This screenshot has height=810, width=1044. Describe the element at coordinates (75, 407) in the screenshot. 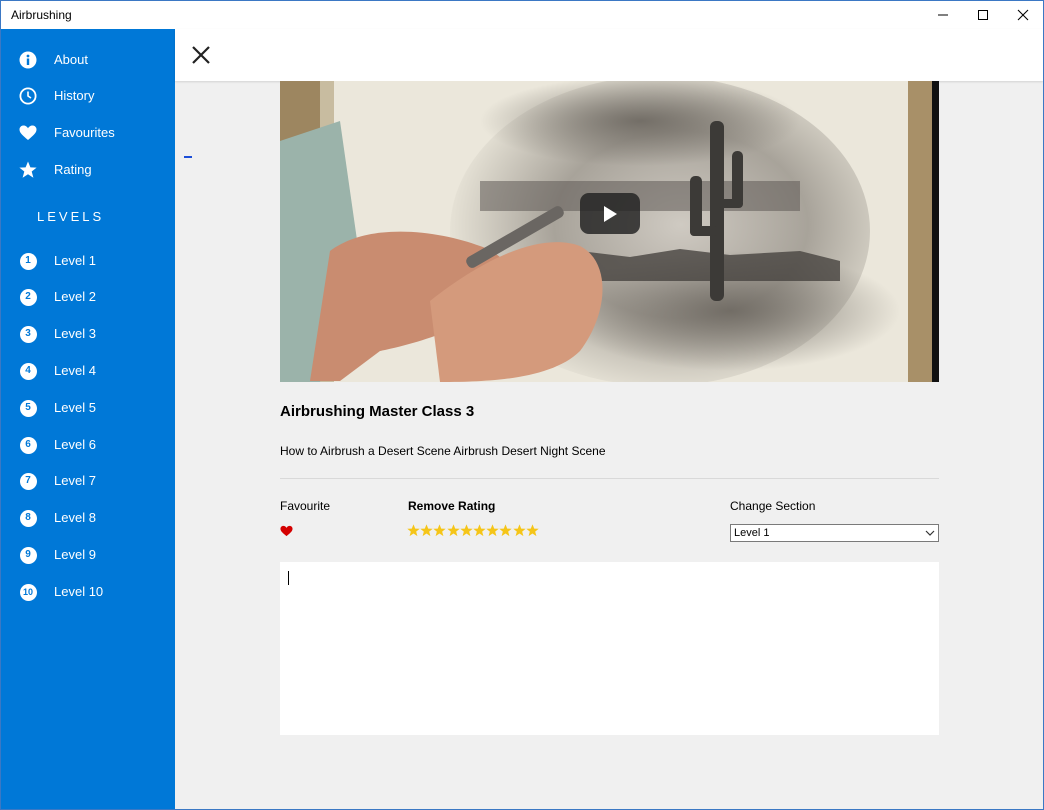

I see `sidebar-item-label: Level 5` at that location.